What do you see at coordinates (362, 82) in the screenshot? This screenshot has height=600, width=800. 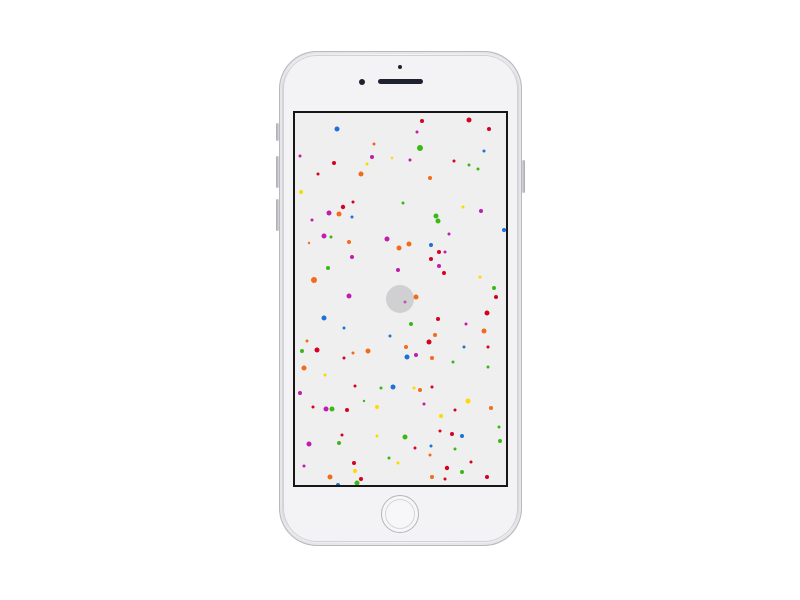 I see `front-camera-icon` at bounding box center [362, 82].